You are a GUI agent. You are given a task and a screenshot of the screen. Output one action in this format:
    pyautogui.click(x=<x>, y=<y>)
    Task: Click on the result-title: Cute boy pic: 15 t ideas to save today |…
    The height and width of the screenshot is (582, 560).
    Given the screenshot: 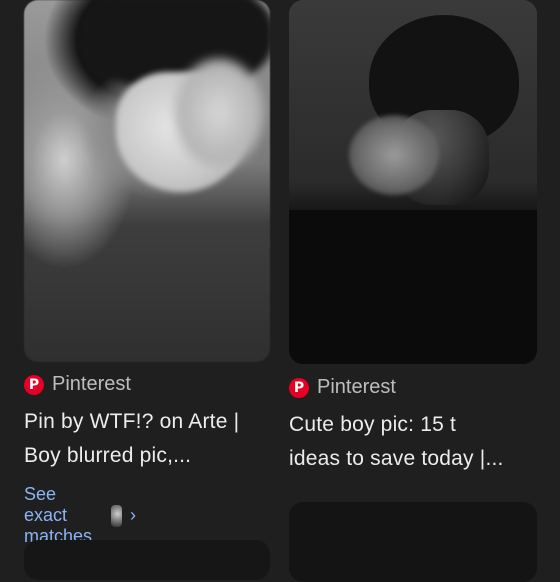 What is the action you would take?
    pyautogui.click(x=414, y=442)
    